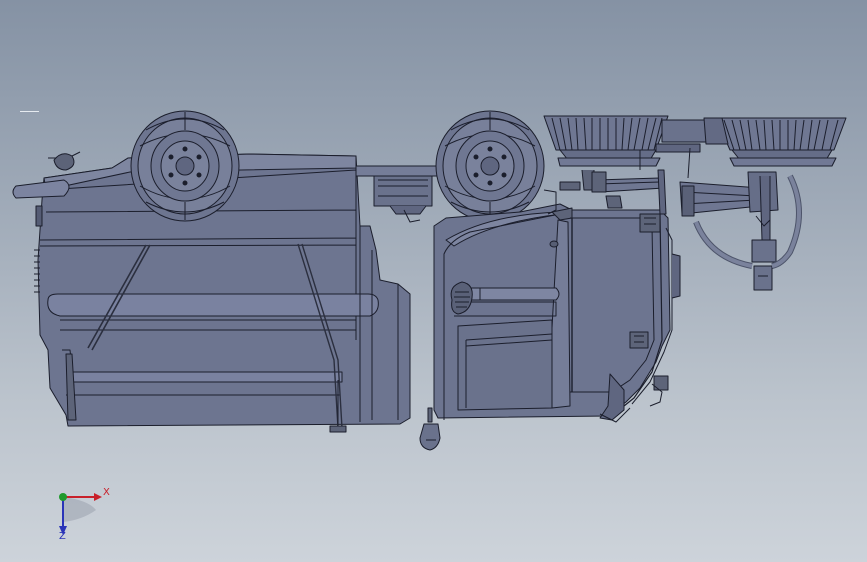 The image size is (867, 562). What do you see at coordinates (557, 313) in the screenshot?
I see `front-cab` at bounding box center [557, 313].